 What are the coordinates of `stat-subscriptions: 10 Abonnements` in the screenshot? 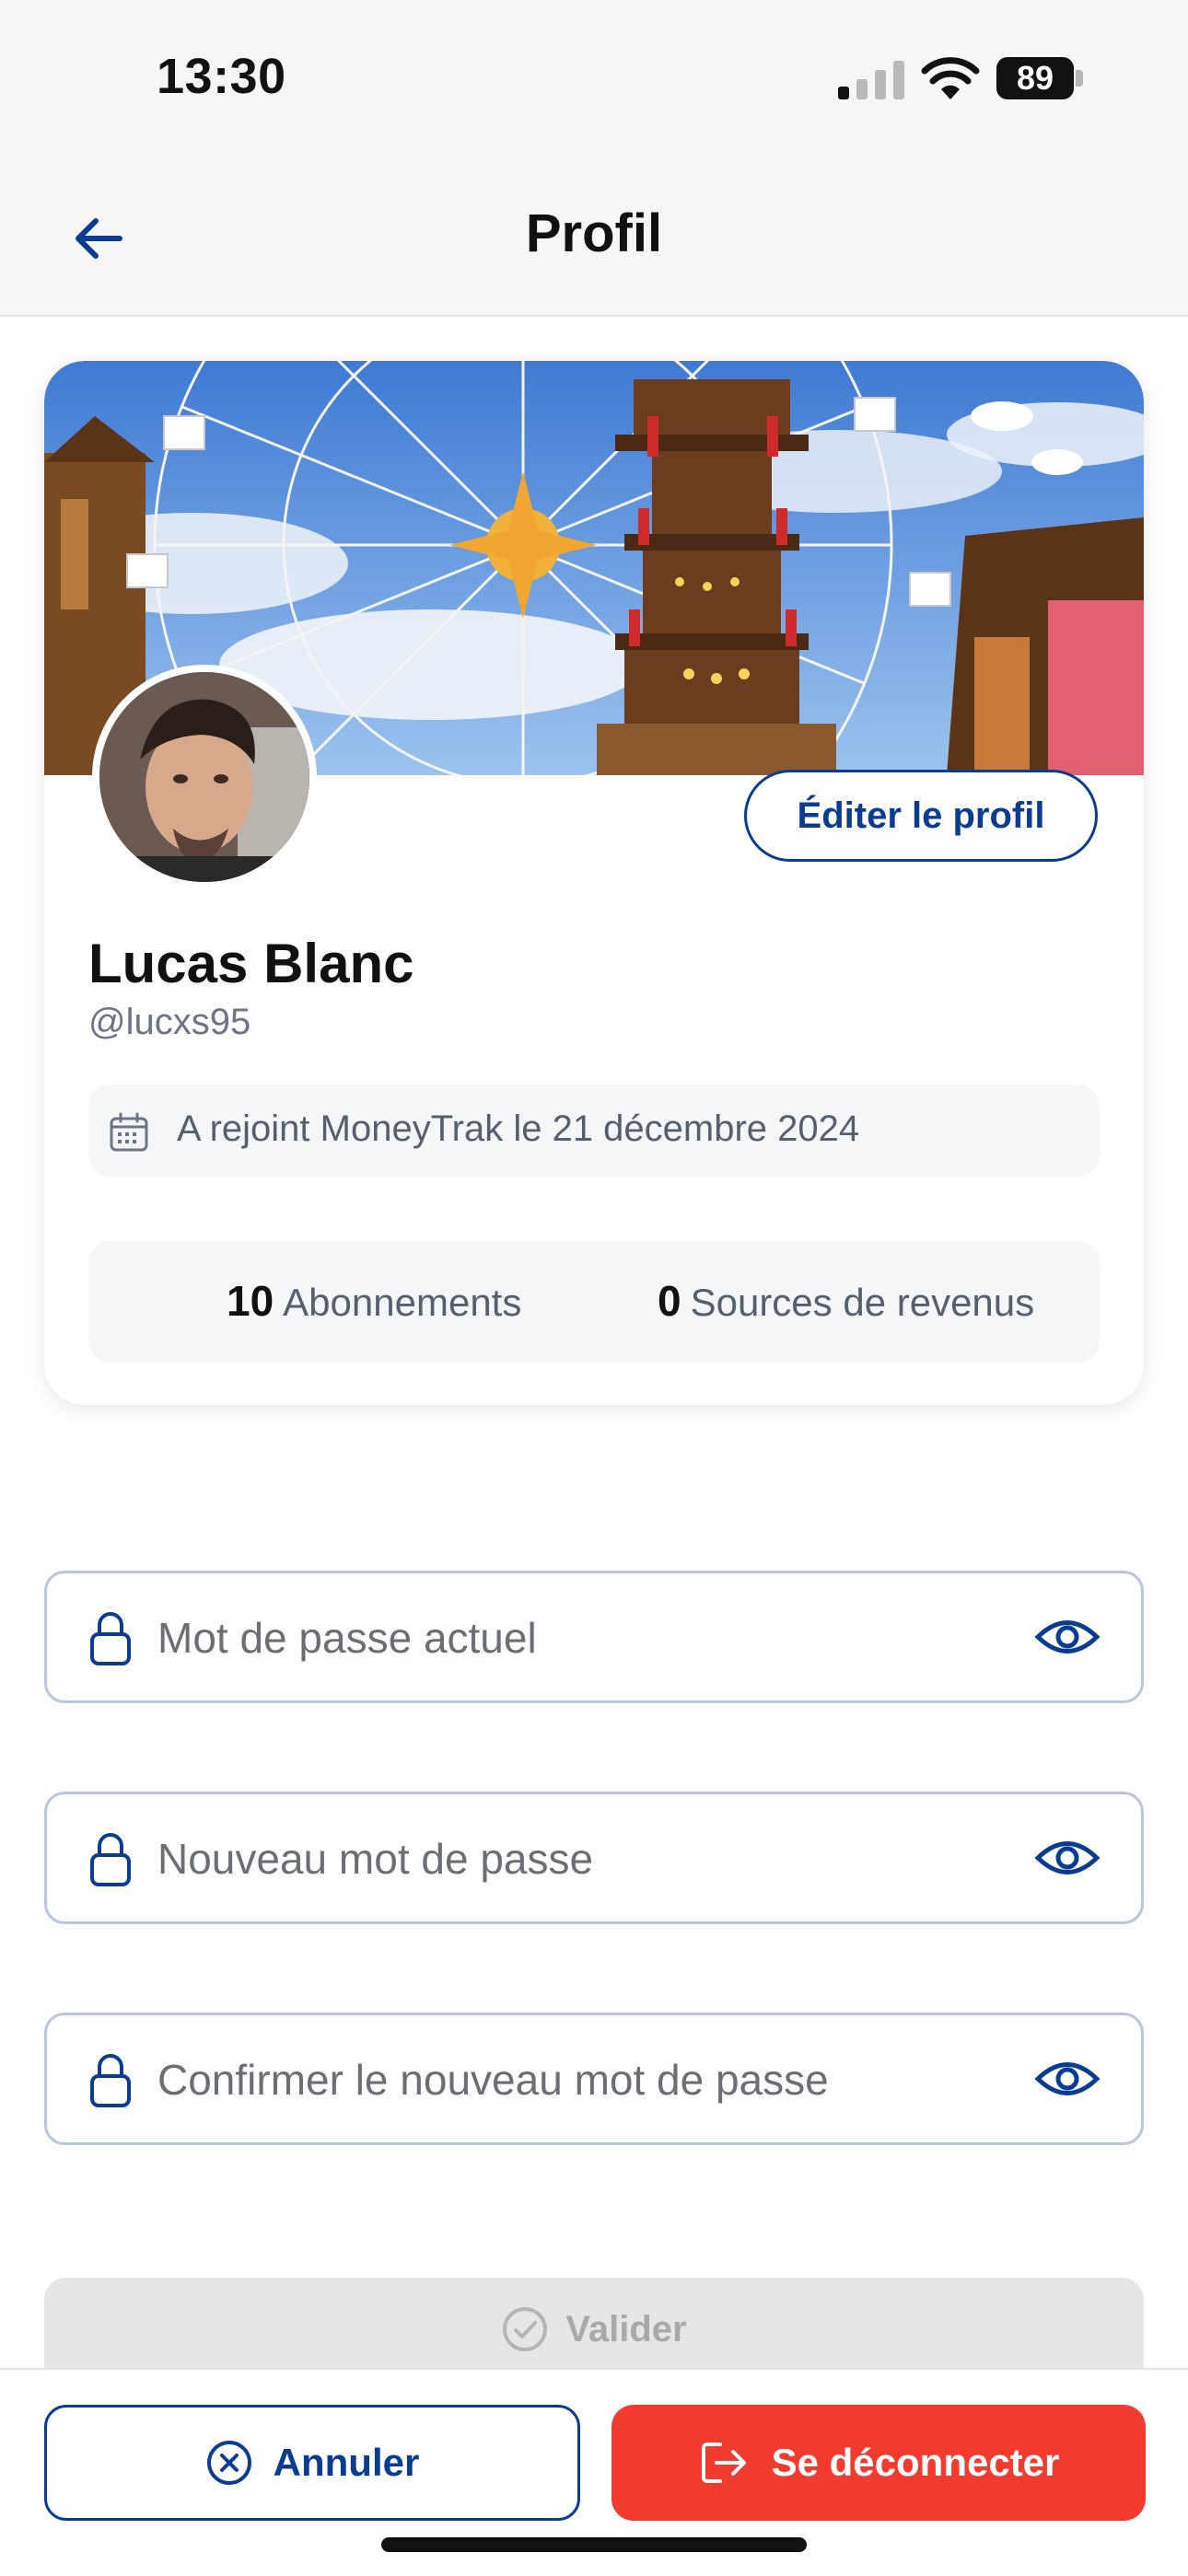 It's located at (374, 1301).